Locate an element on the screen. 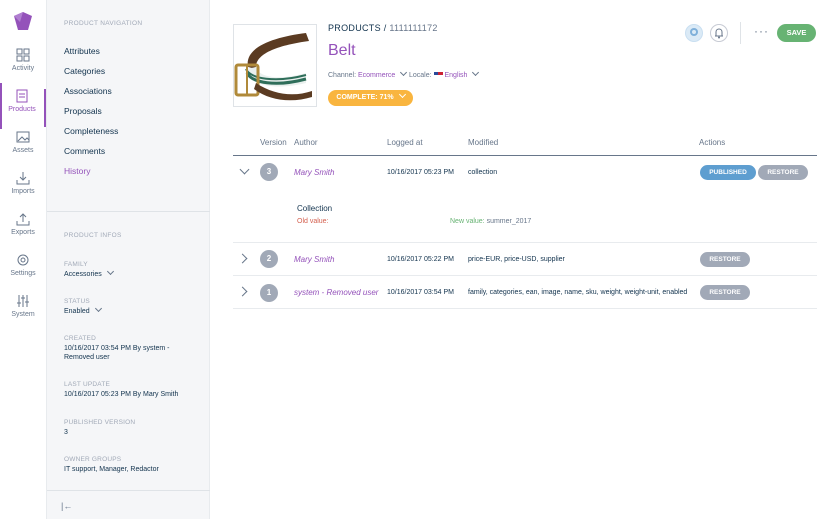 The image size is (840, 519). menu-item-activity: Activity is located at coordinates (23, 67).